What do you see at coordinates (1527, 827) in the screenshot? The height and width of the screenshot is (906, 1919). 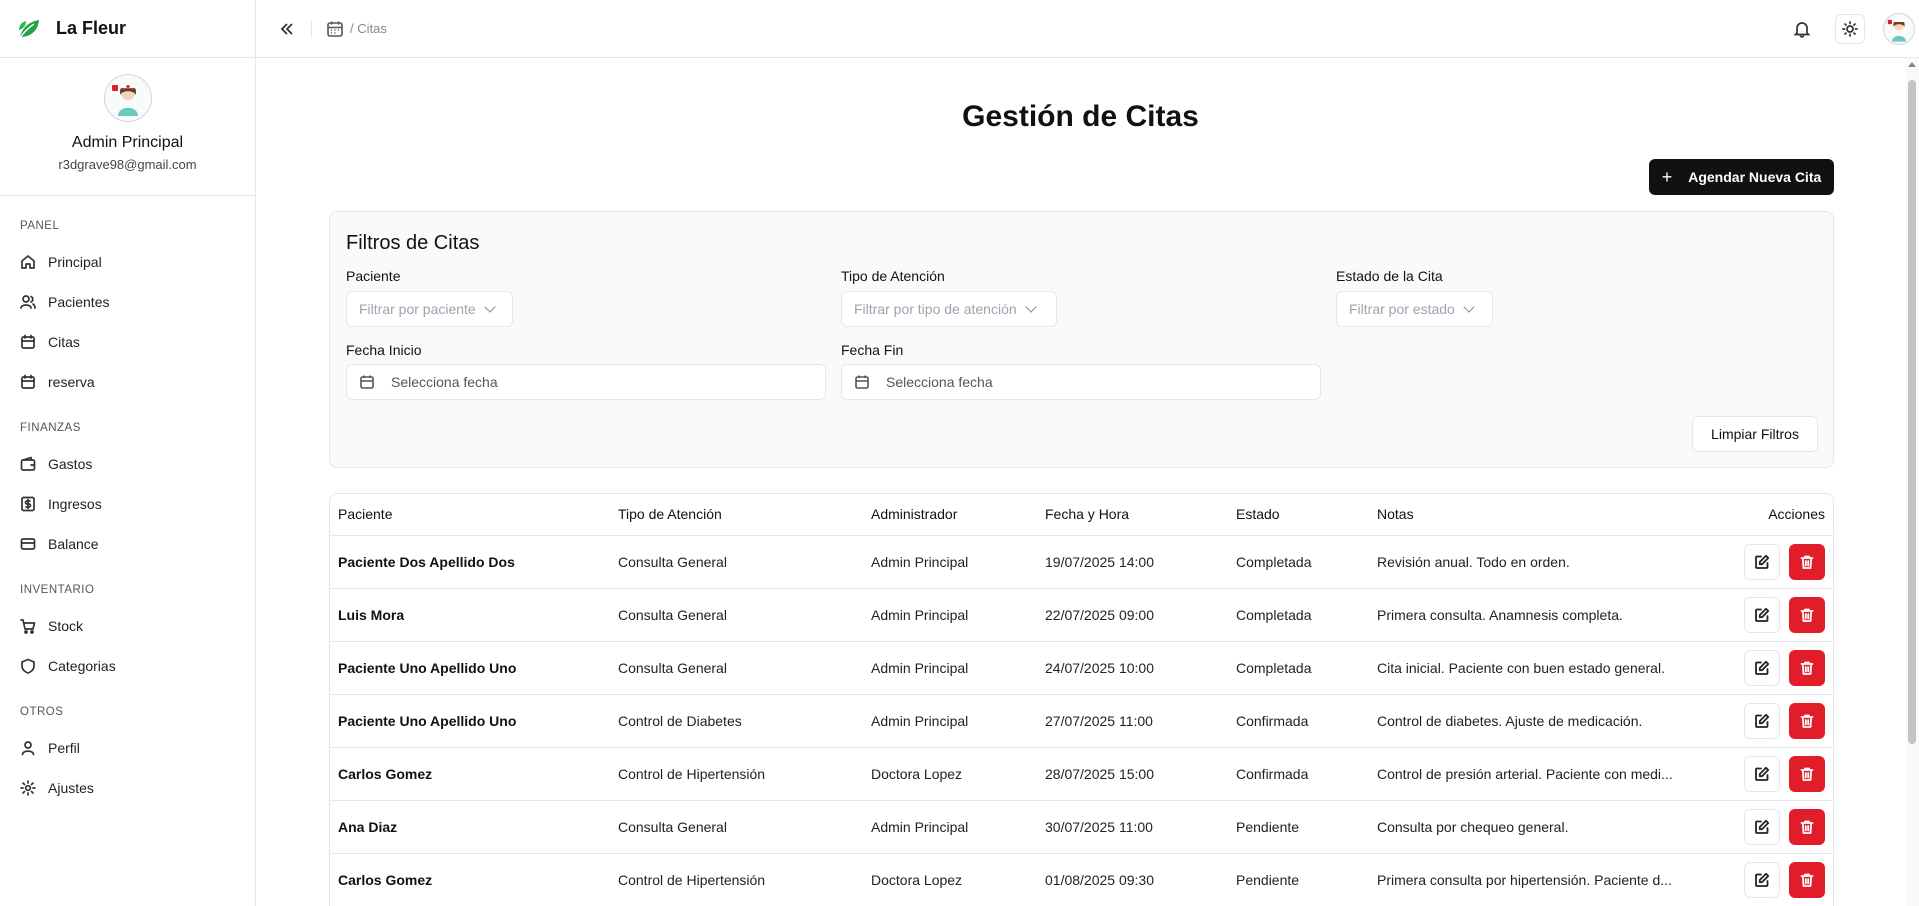 I see `cell-notas: Consulta por chequeo general.` at bounding box center [1527, 827].